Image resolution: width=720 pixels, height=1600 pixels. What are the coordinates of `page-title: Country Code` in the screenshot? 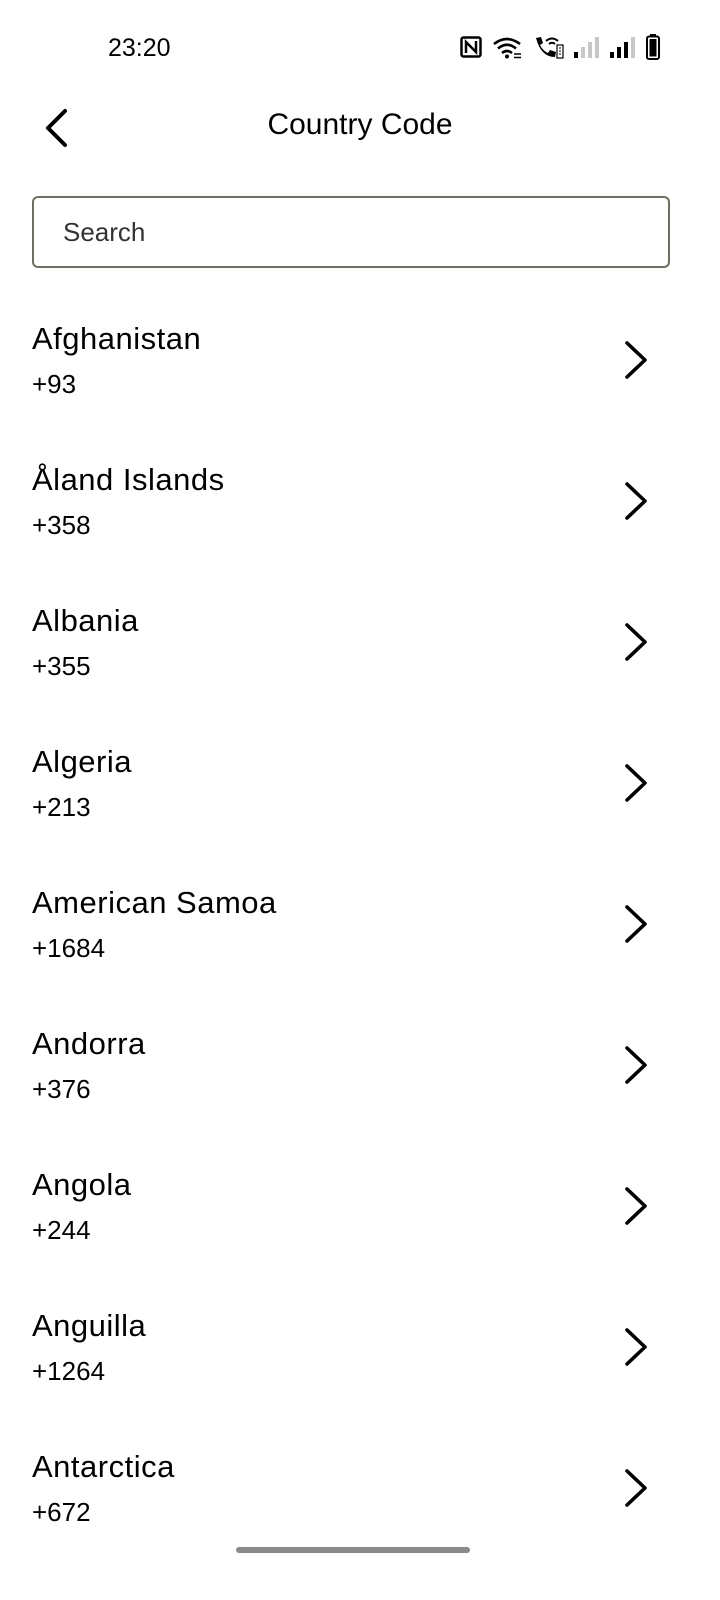 It's located at (360, 124).